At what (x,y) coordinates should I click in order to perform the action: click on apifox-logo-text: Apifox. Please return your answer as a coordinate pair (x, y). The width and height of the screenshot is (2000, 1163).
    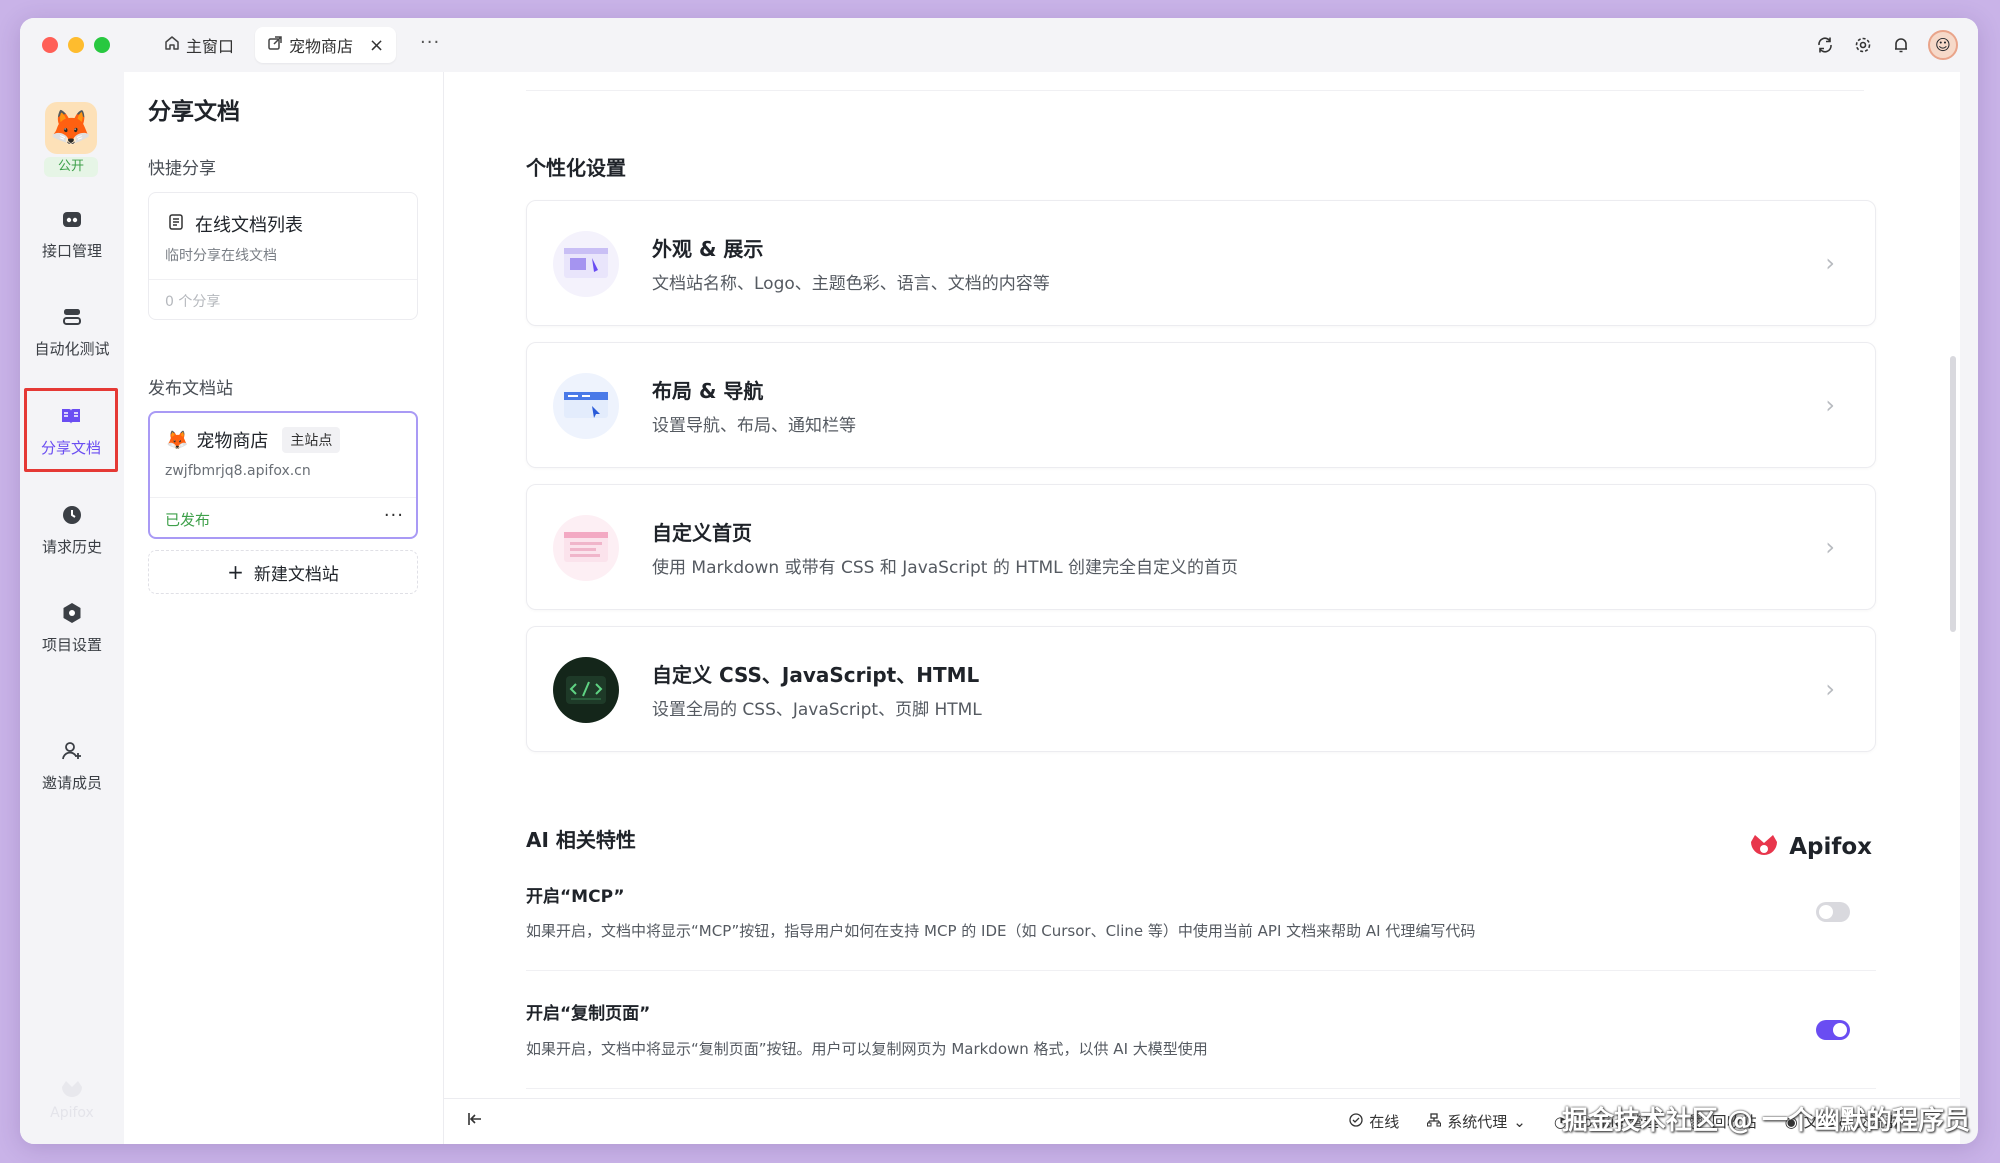
    Looking at the image, I should click on (1830, 847).